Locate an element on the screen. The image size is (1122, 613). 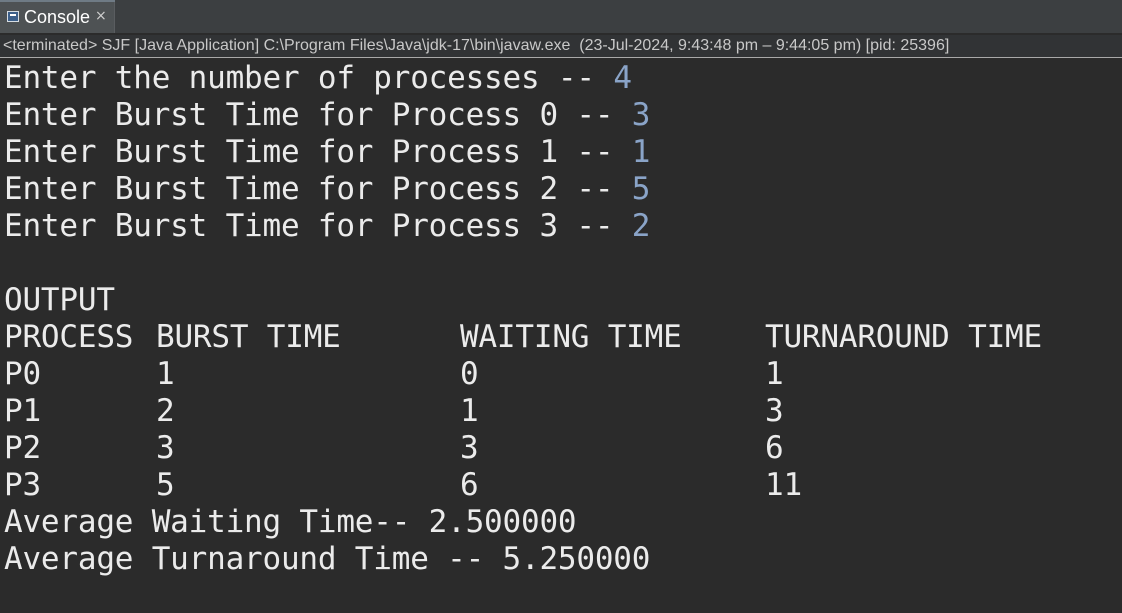
prompt-line: Enter Burst Time for Process 3 -- 2 is located at coordinates (327, 226).